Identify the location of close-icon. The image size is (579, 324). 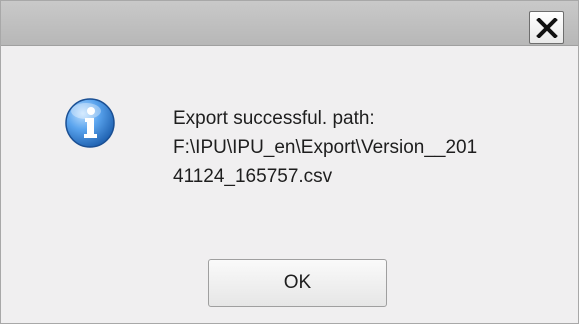
(547, 28).